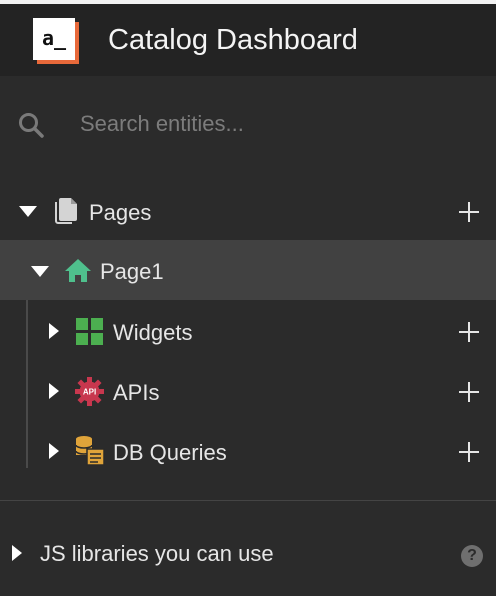 The image size is (496, 596). I want to click on tree-item-widgets-label: Widgets, so click(153, 332).